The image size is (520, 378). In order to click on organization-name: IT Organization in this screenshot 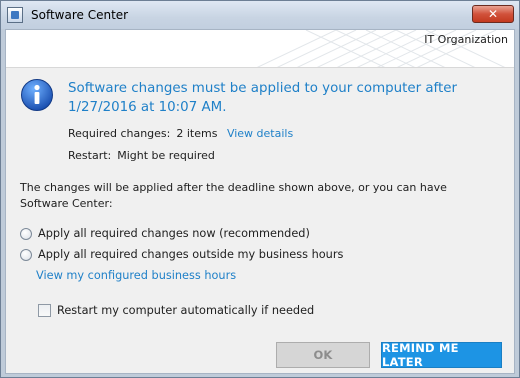, I will do `click(466, 39)`.